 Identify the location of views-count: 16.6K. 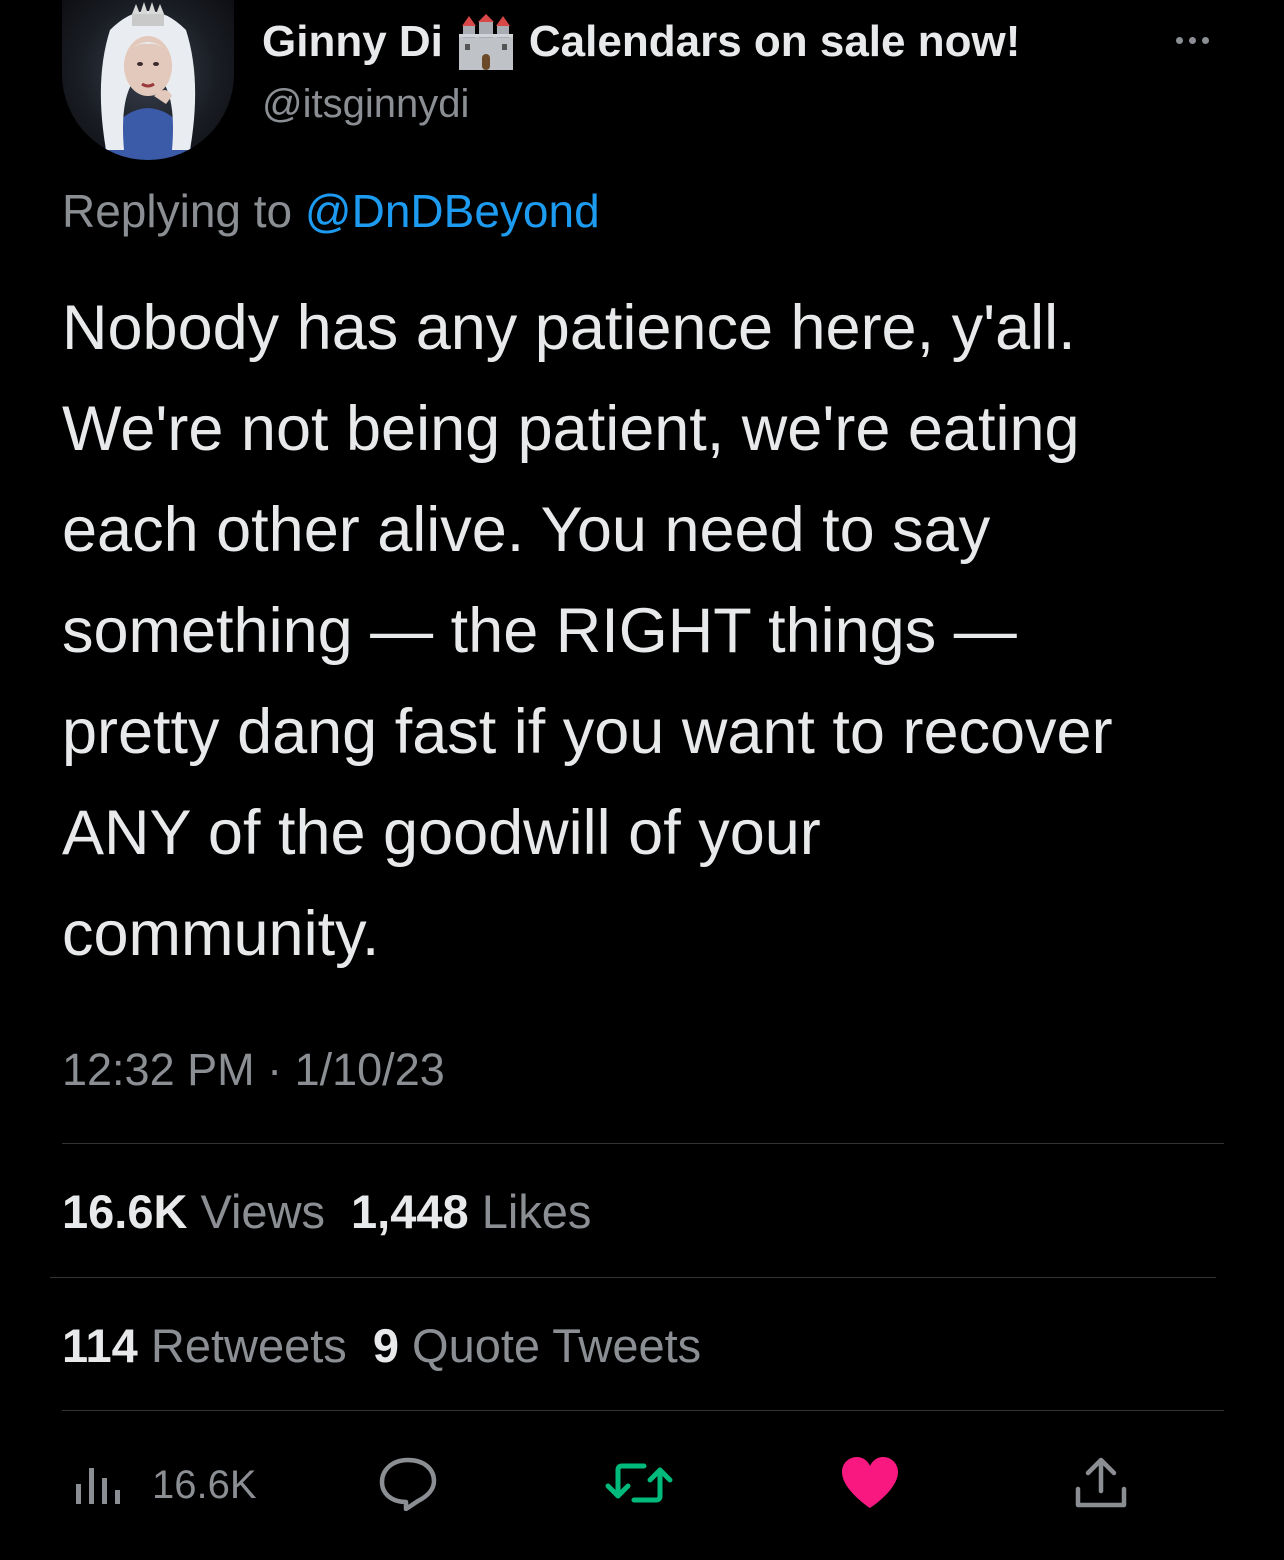
(125, 1211).